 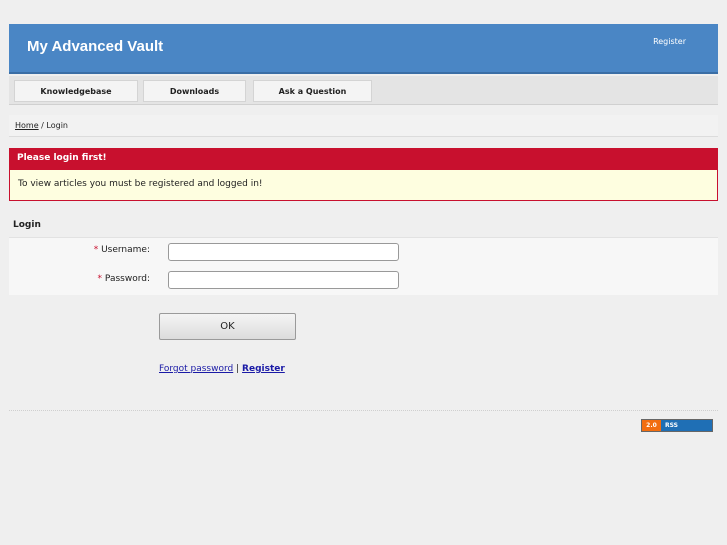 What do you see at coordinates (669, 41) in the screenshot?
I see `header-register-link: Register` at bounding box center [669, 41].